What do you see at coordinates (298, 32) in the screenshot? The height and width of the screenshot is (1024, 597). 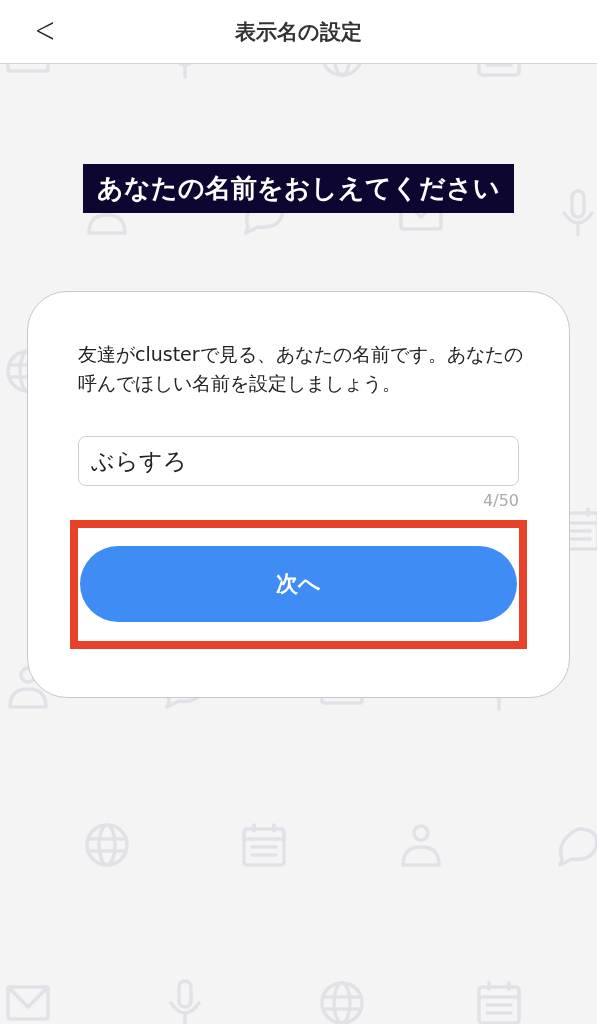 I see `screen-title: 表示名の設定` at bounding box center [298, 32].